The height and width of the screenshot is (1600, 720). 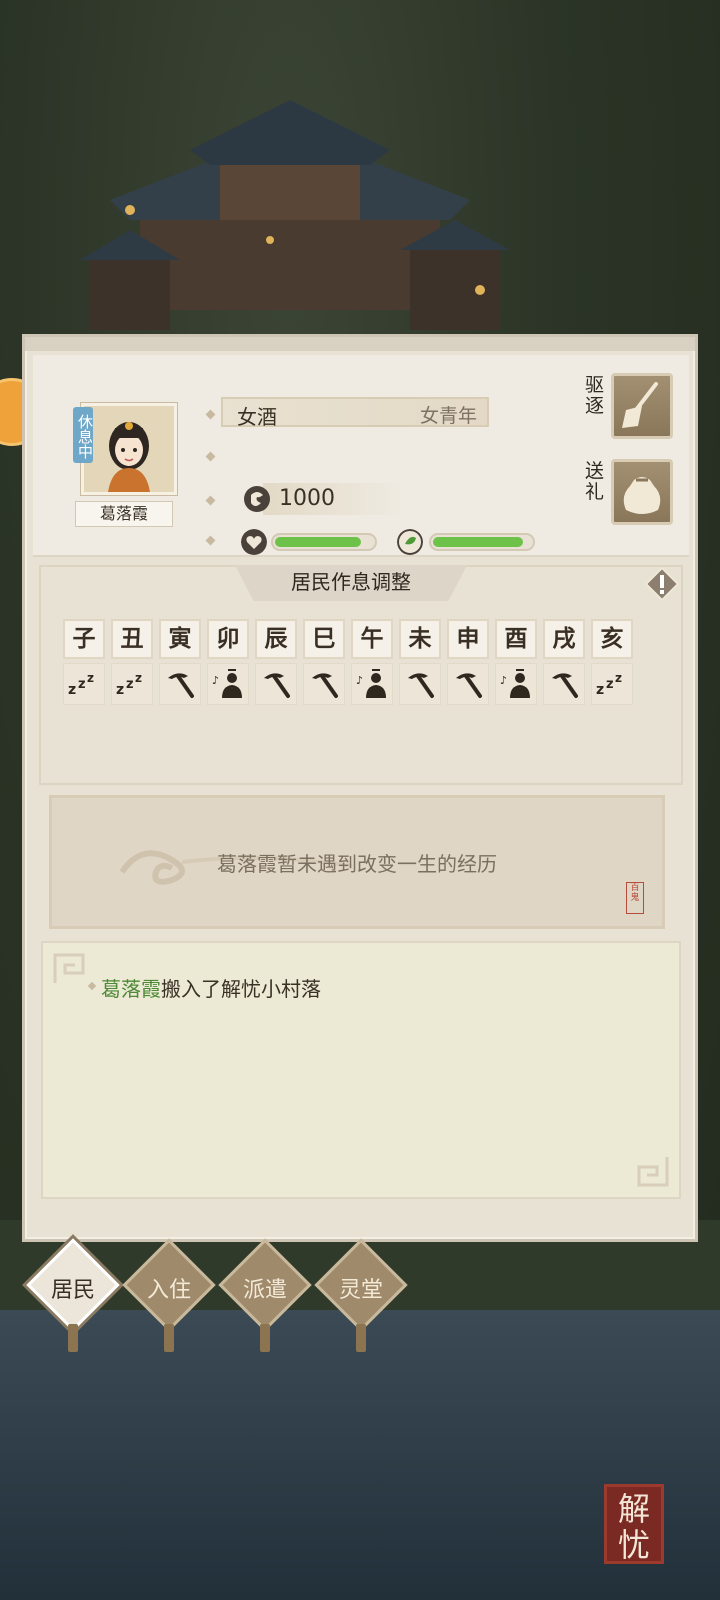 I want to click on warning-icon, so click(x=662, y=584).